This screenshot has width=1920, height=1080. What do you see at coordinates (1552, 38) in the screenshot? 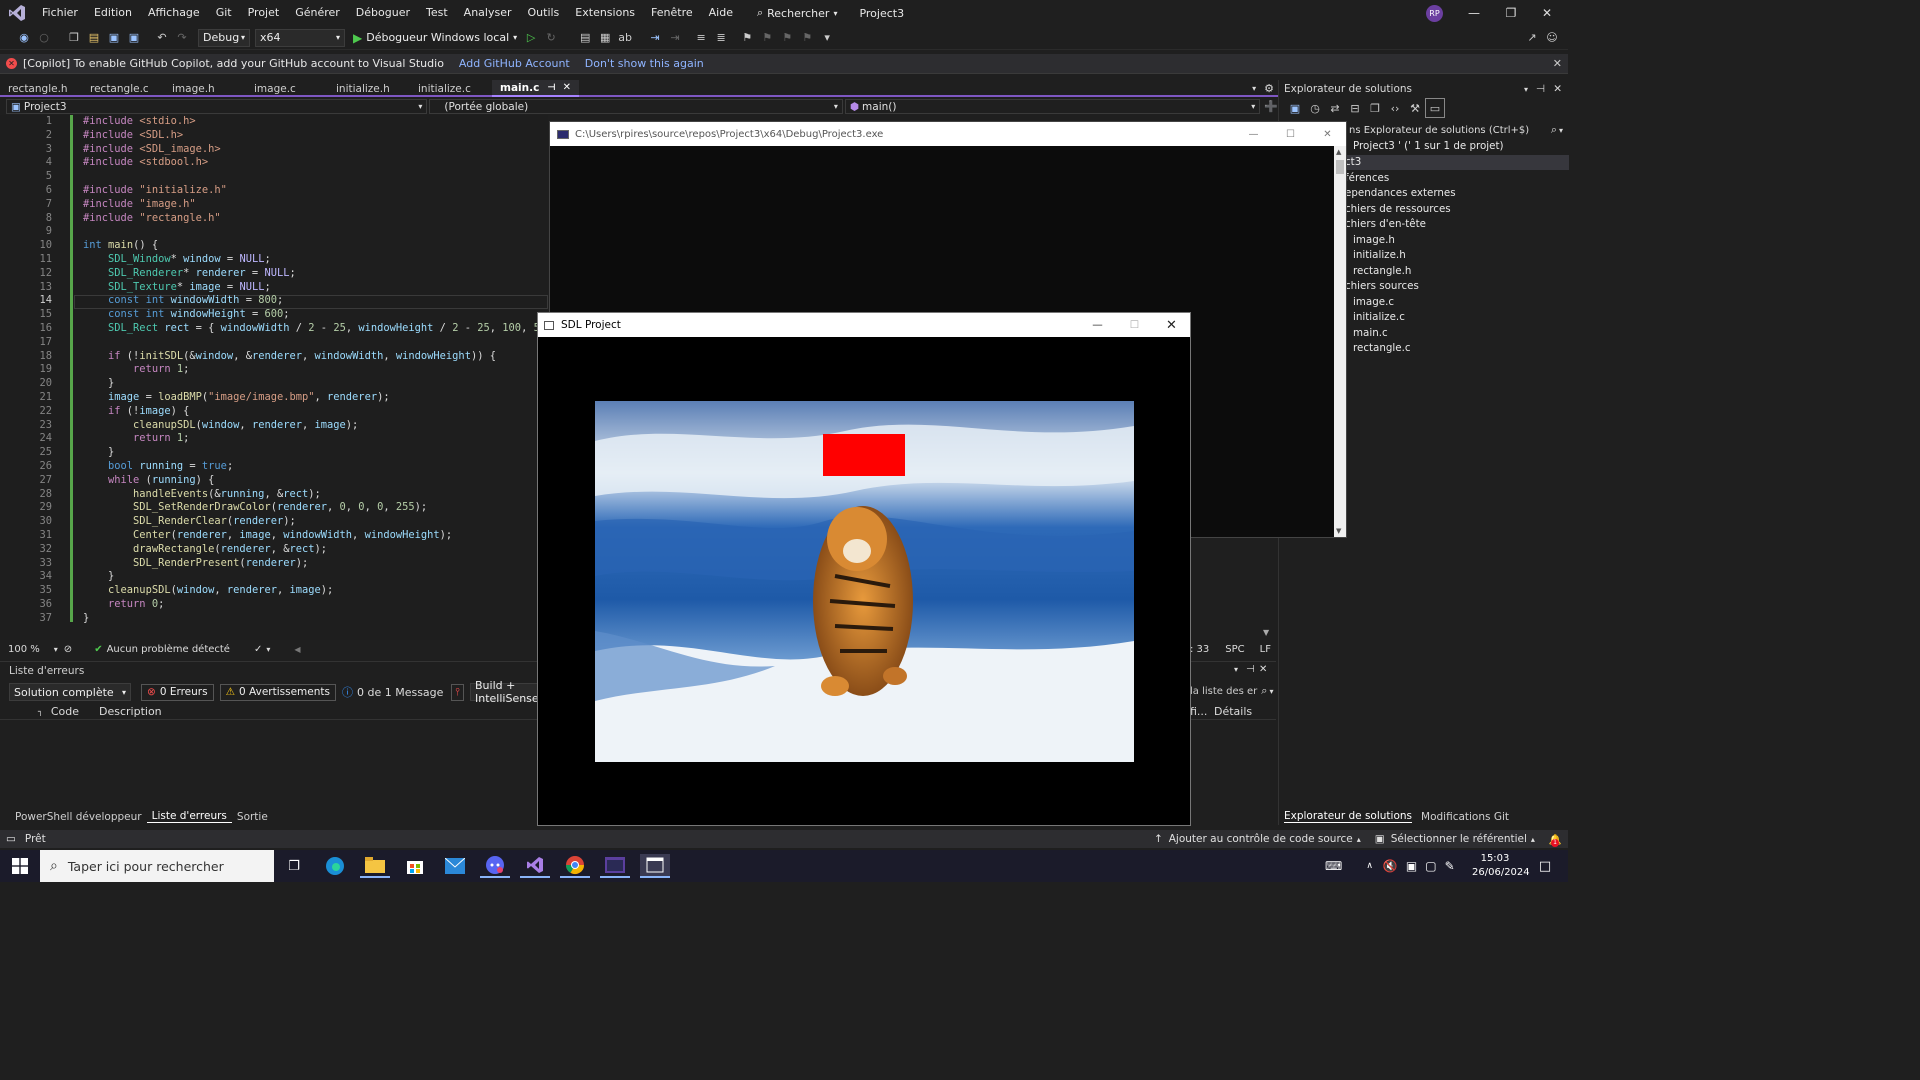
I see `feedback-icon: ☺` at bounding box center [1552, 38].